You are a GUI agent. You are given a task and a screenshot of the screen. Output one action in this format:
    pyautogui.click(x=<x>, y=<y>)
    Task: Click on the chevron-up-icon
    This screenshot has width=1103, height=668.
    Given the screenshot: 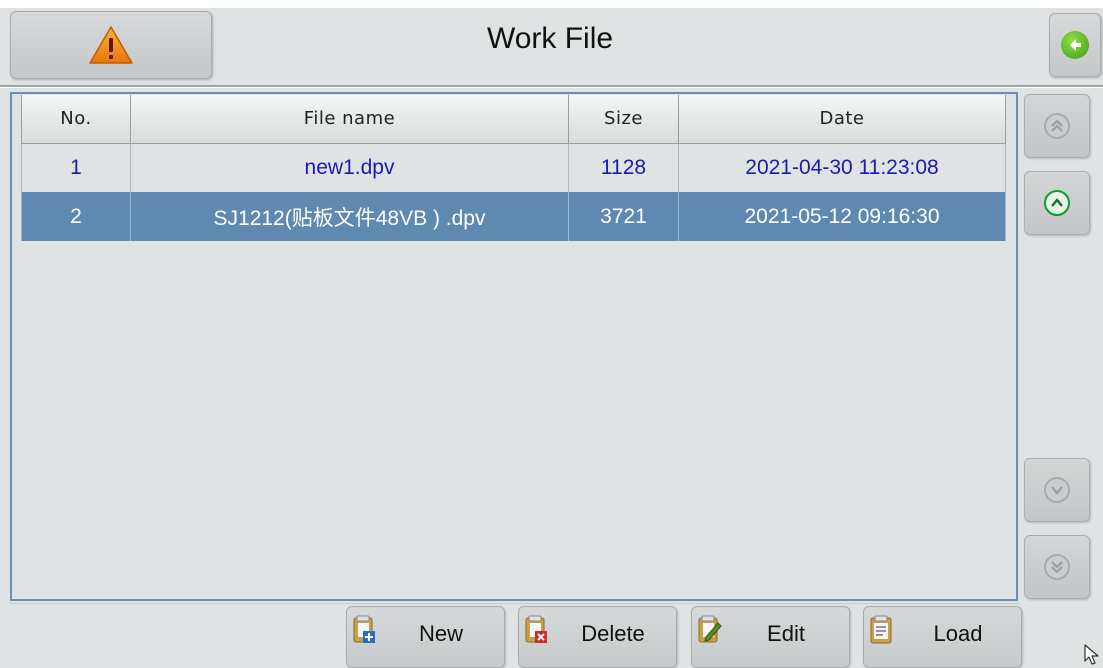 What is the action you would take?
    pyautogui.click(x=1057, y=203)
    